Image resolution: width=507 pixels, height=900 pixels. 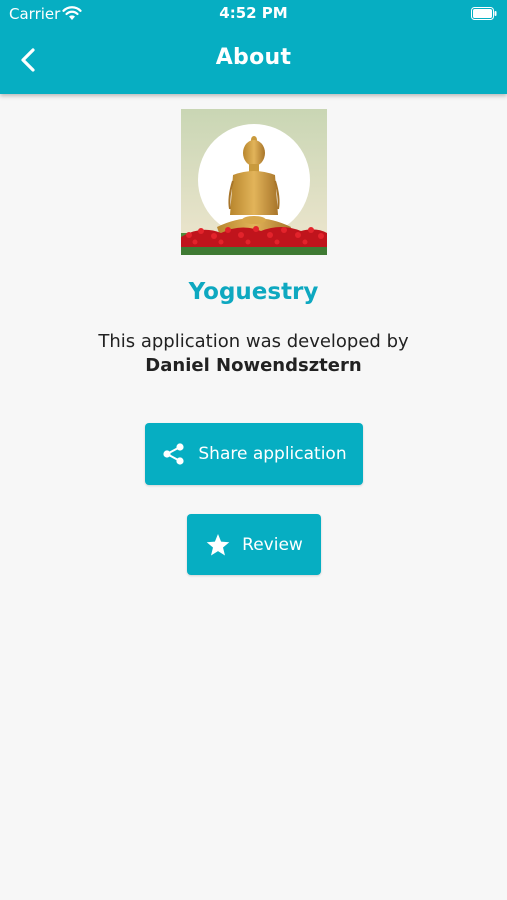 I want to click on share-application-button: Share application, so click(x=254, y=454).